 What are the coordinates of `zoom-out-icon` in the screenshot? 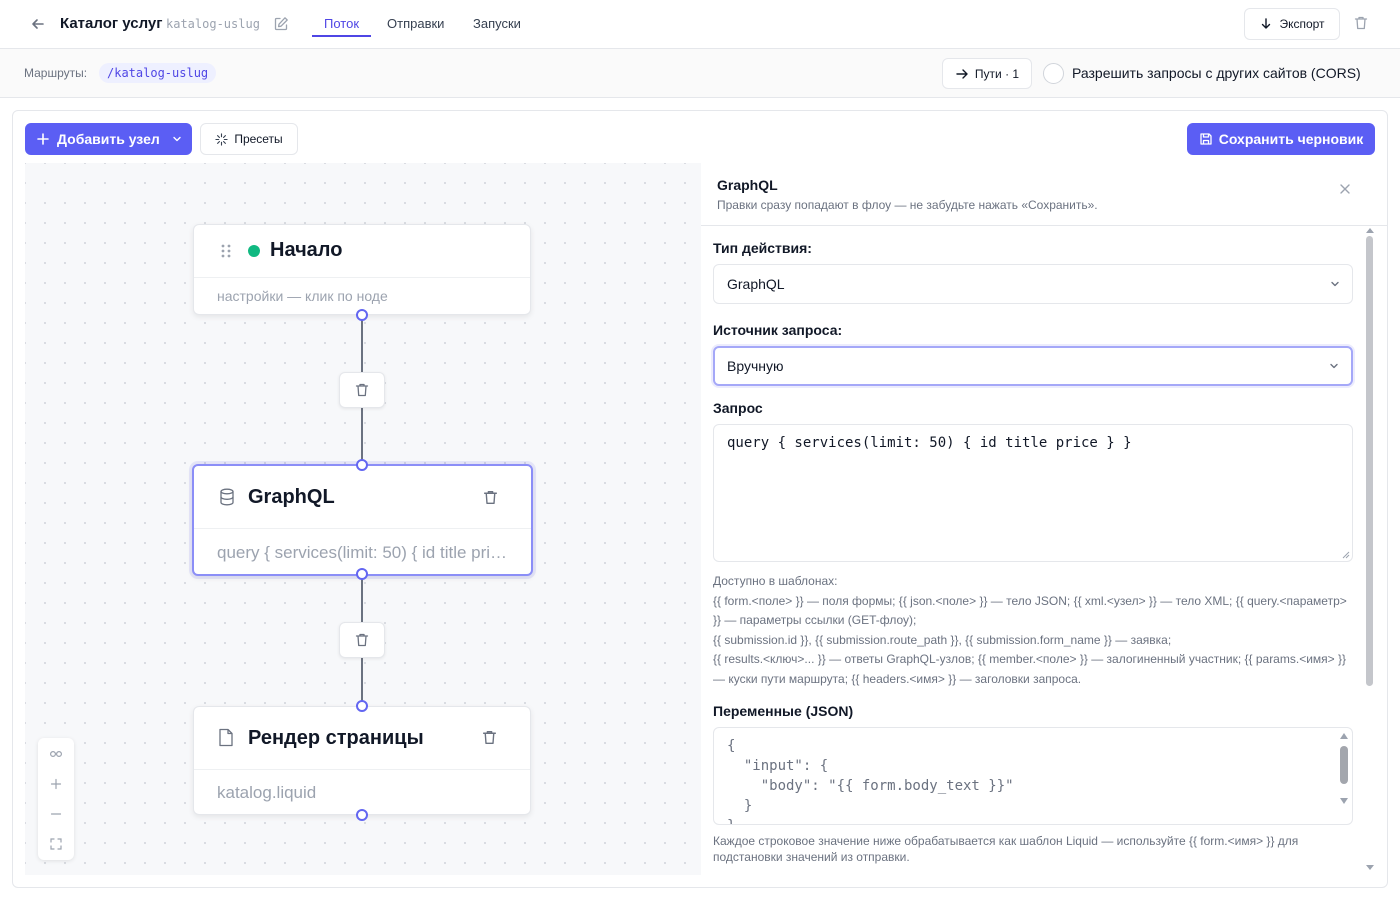 It's located at (56, 814).